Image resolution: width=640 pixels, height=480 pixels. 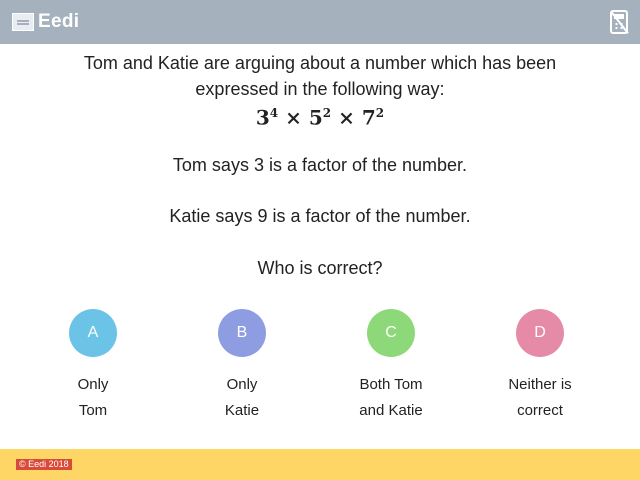 What do you see at coordinates (540, 410) in the screenshot?
I see `option-d-line-2: correct` at bounding box center [540, 410].